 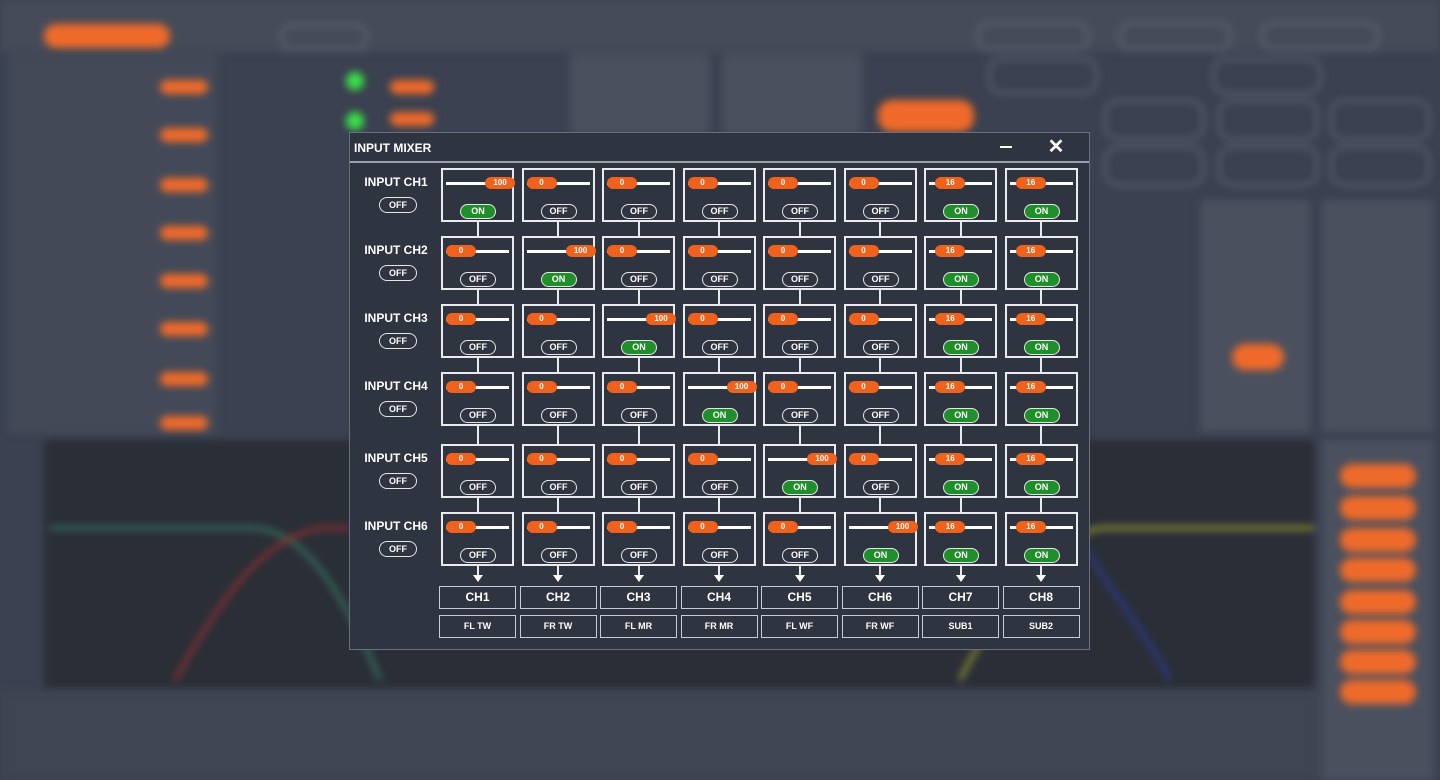 What do you see at coordinates (398, 341) in the screenshot?
I see `input-ch3-toggle: OFF` at bounding box center [398, 341].